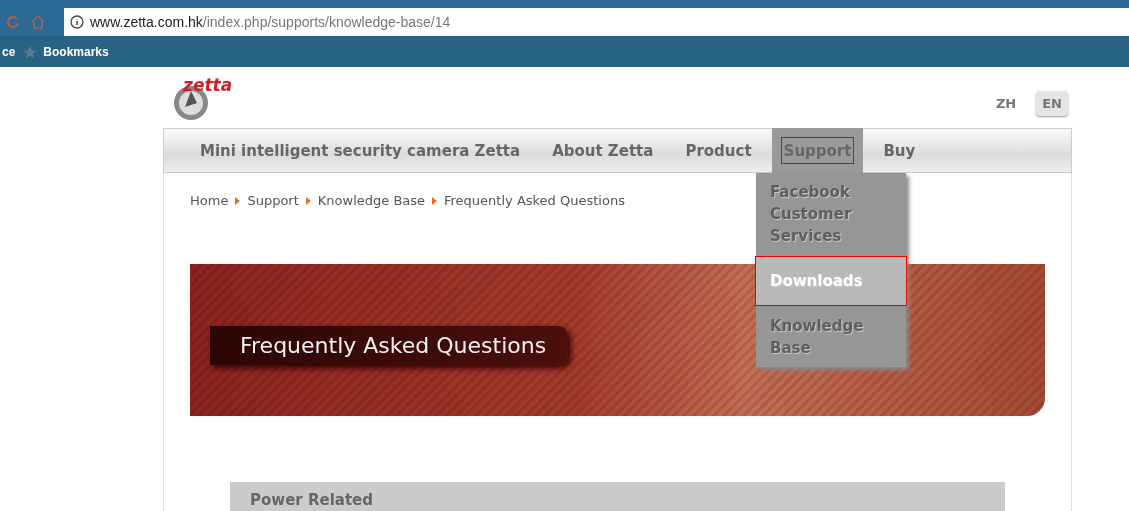 The height and width of the screenshot is (511, 1129). I want to click on breadcrumb-link: Home, so click(209, 200).